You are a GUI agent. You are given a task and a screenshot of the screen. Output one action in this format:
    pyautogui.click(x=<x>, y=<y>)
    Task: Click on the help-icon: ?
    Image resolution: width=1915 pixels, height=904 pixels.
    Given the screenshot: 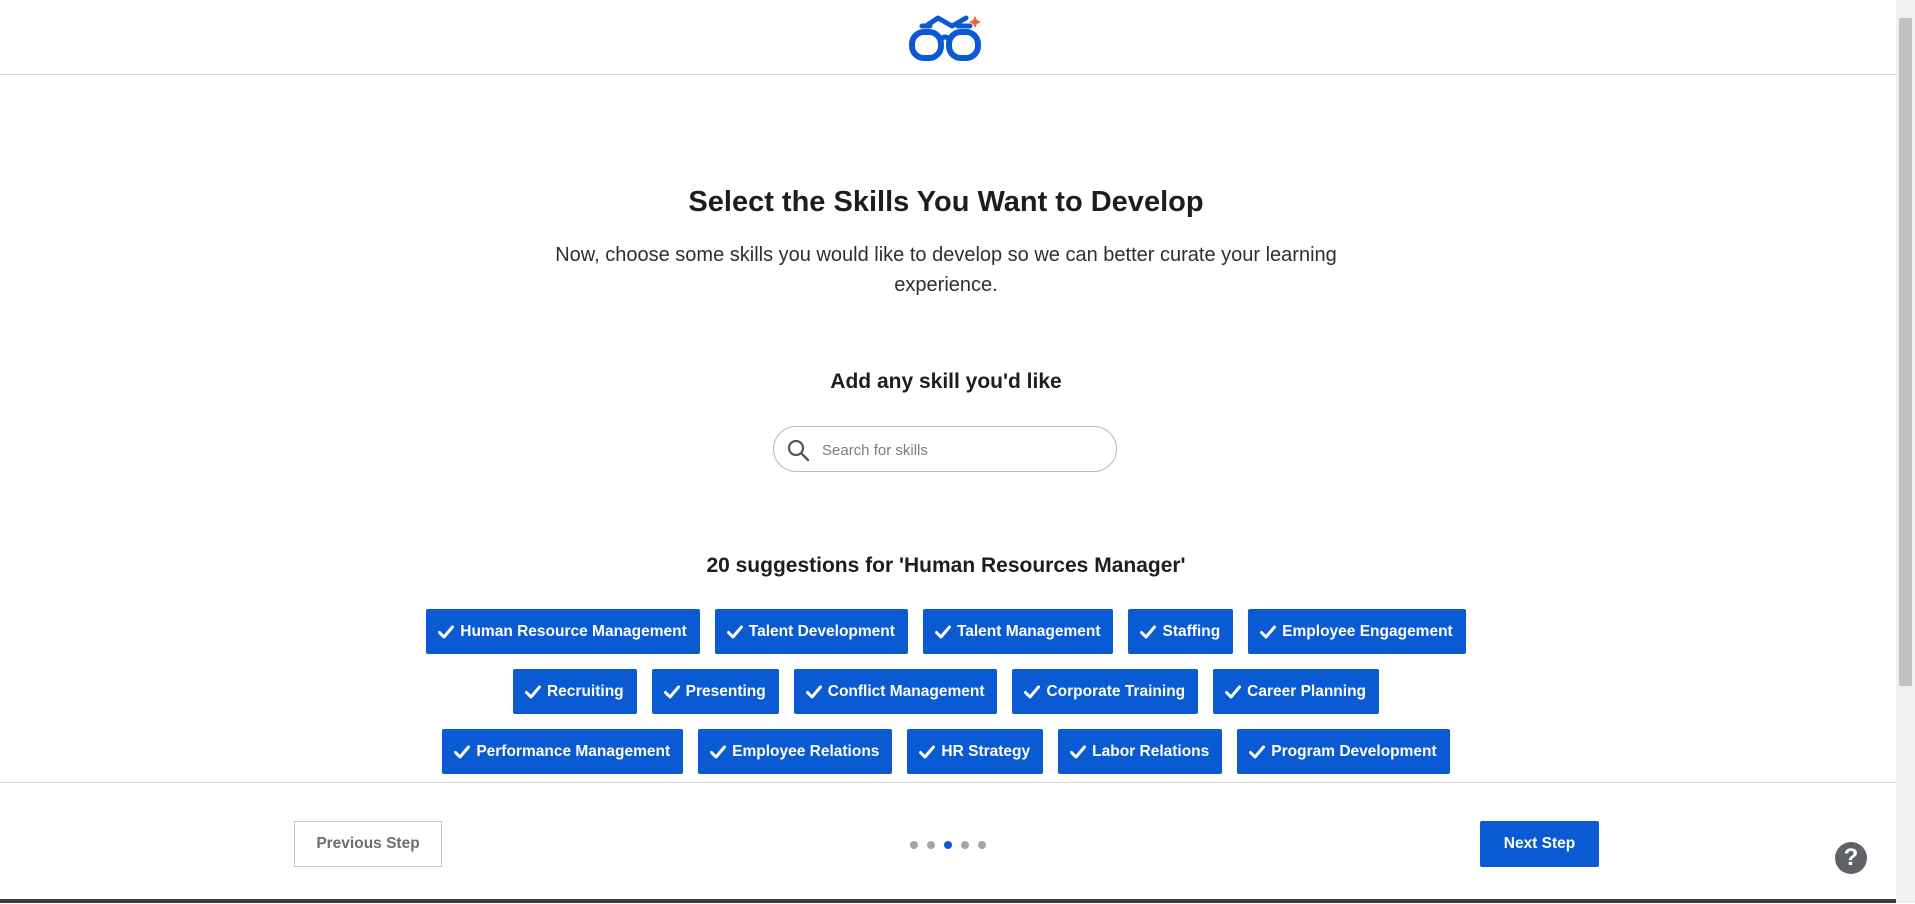 What is the action you would take?
    pyautogui.click(x=1851, y=858)
    